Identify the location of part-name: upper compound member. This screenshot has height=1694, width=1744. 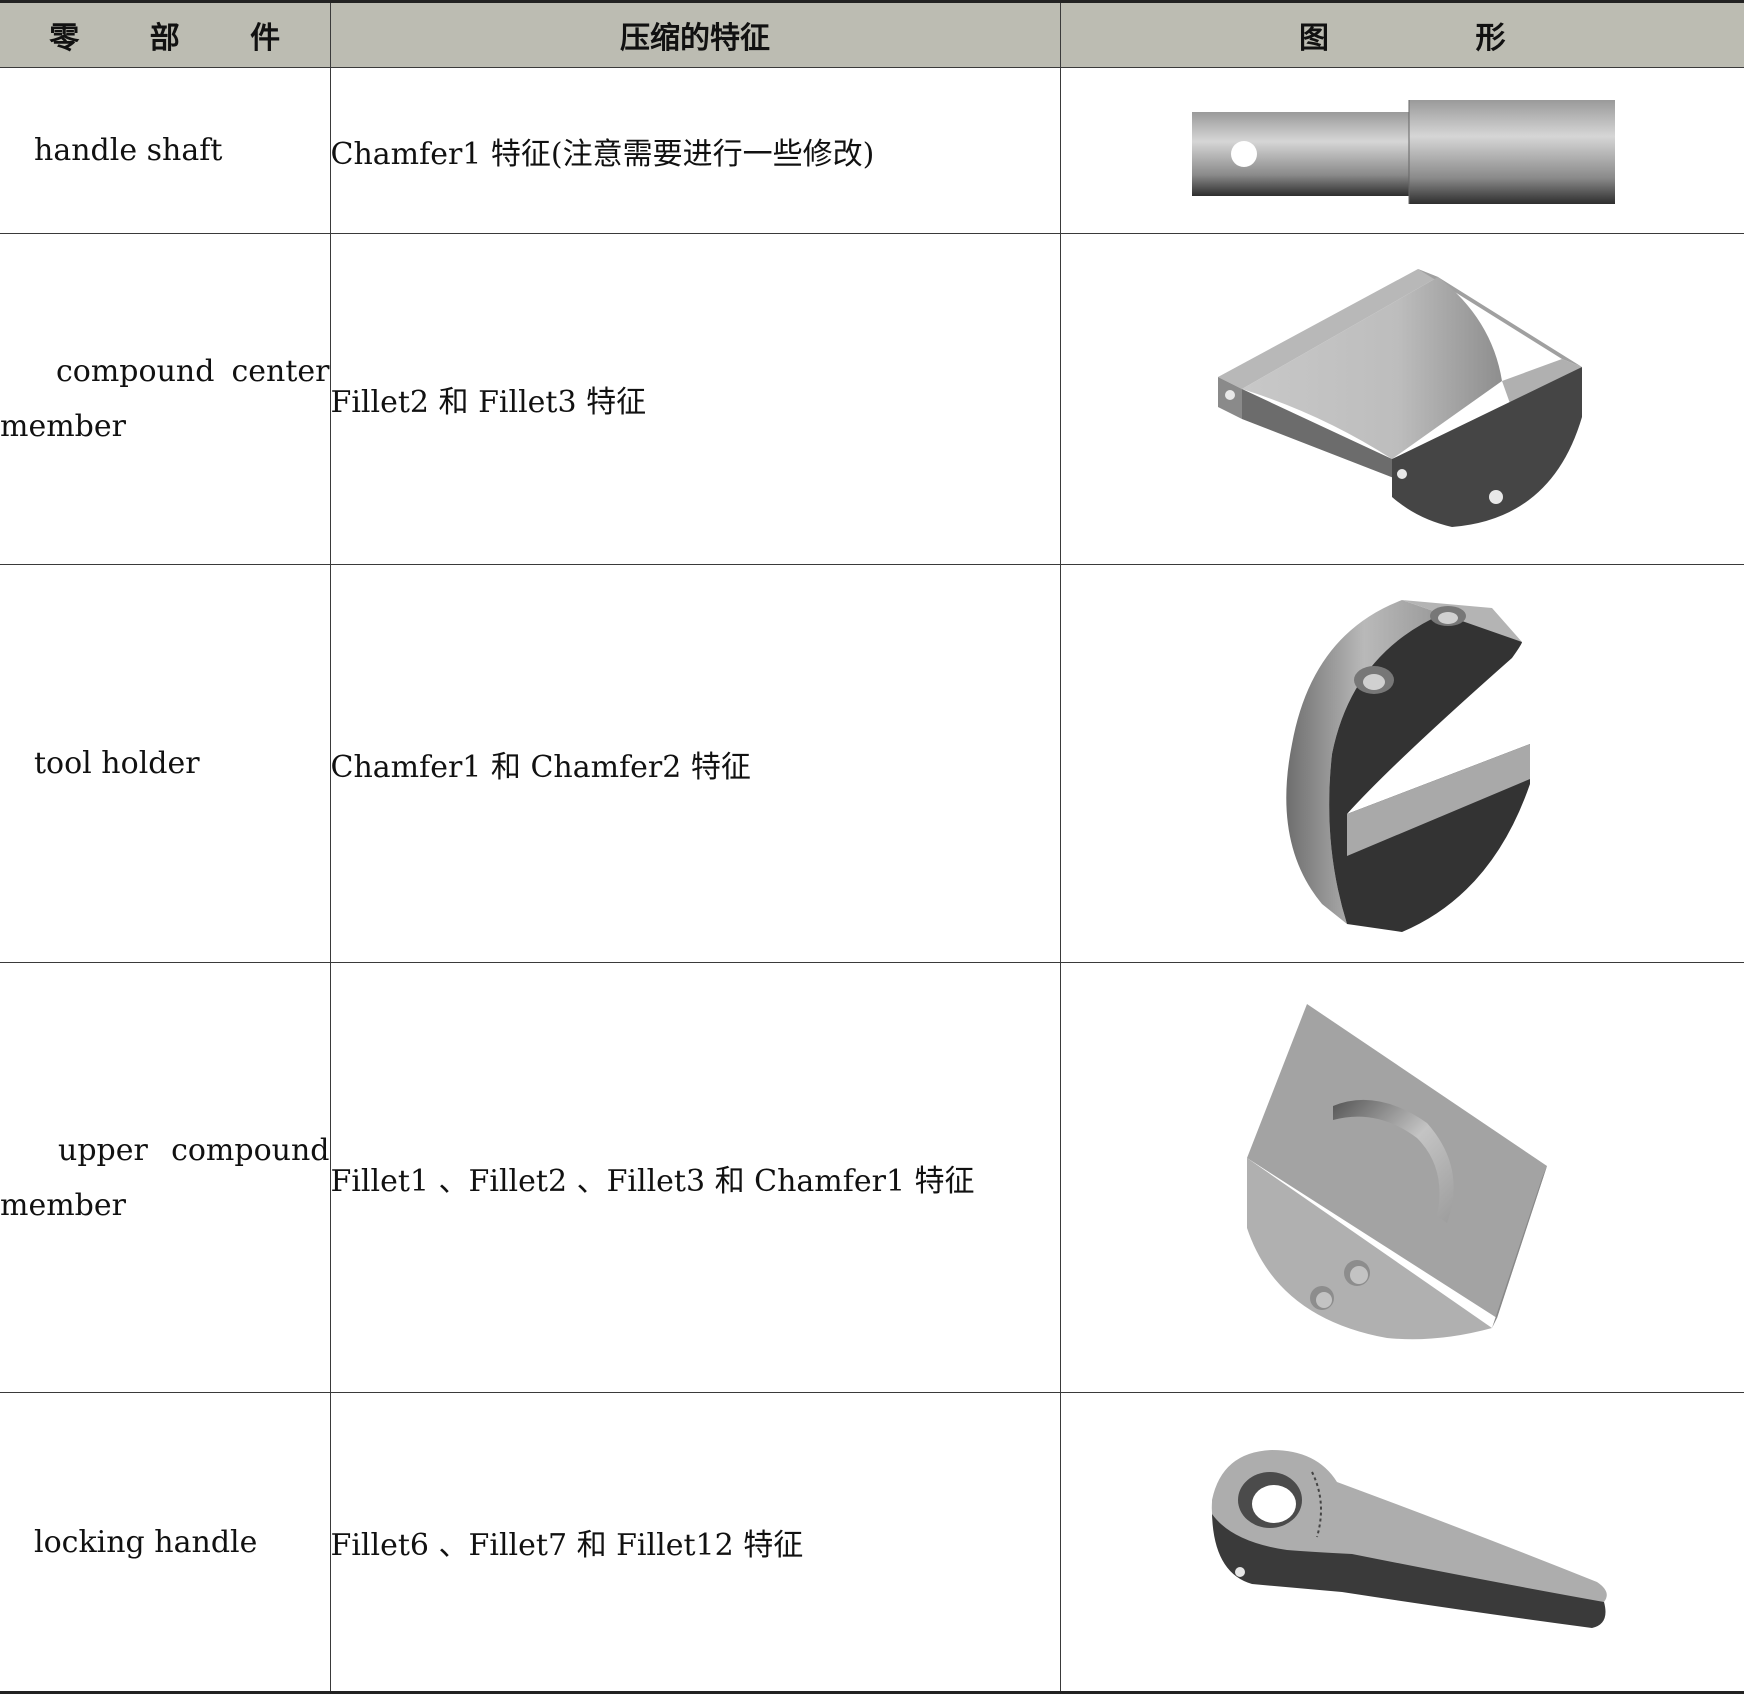
(165, 1177).